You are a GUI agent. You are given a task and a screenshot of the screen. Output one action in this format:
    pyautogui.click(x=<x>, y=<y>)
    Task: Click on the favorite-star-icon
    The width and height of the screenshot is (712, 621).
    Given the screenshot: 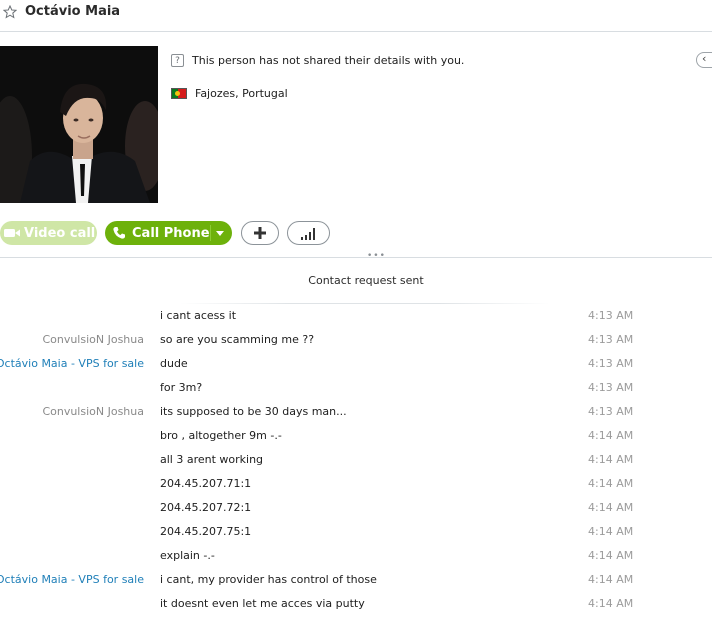 What is the action you would take?
    pyautogui.click(x=10, y=12)
    